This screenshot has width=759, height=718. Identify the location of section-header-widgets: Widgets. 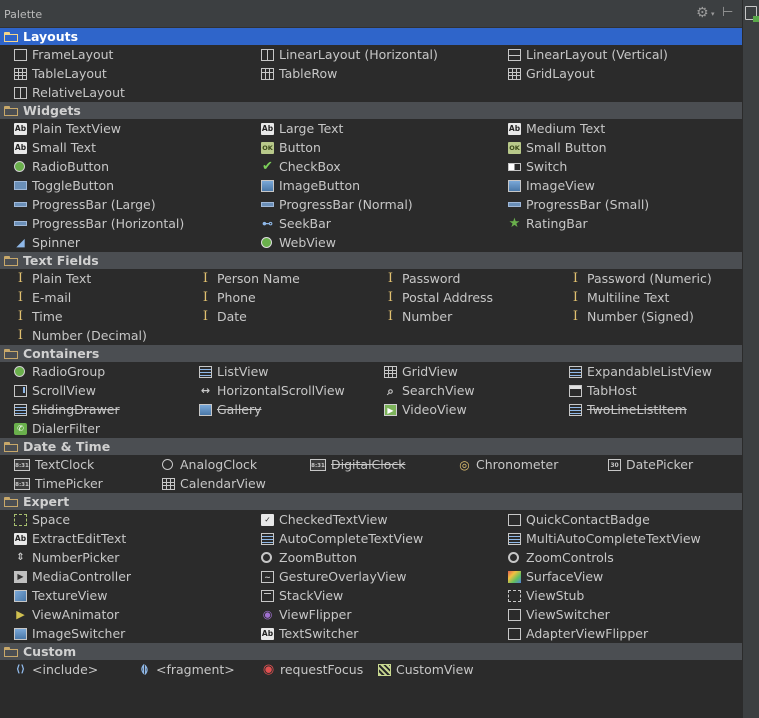
(371, 110).